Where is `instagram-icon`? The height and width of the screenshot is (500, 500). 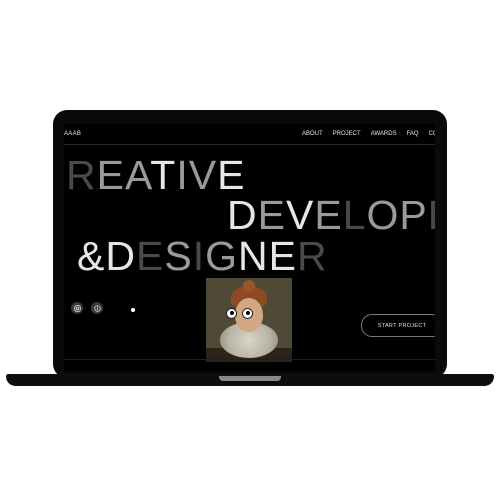
instagram-icon is located at coordinates (77, 308).